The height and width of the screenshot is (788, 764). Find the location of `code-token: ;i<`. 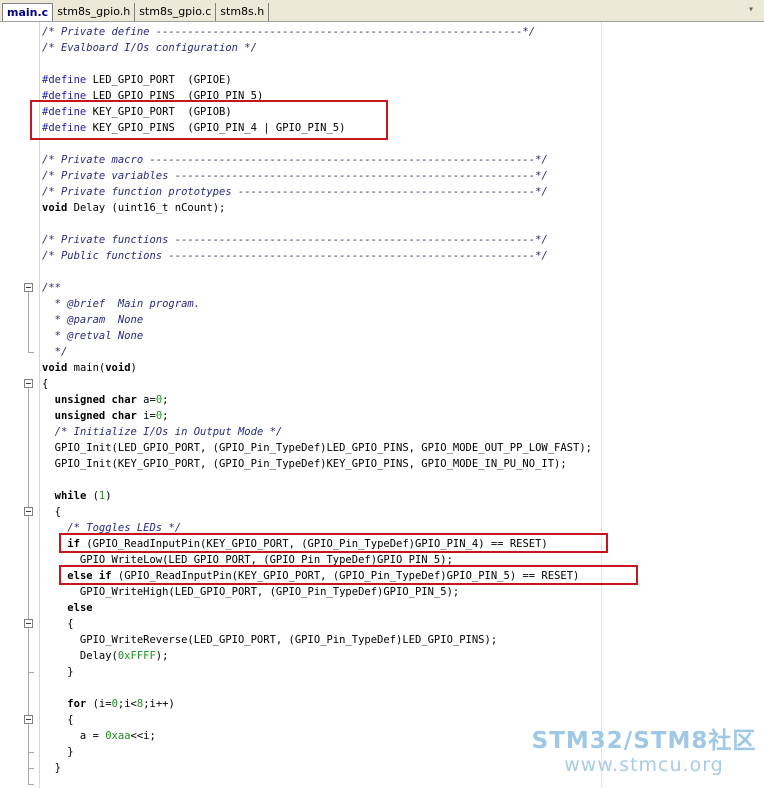

code-token: ;i< is located at coordinates (127, 704).